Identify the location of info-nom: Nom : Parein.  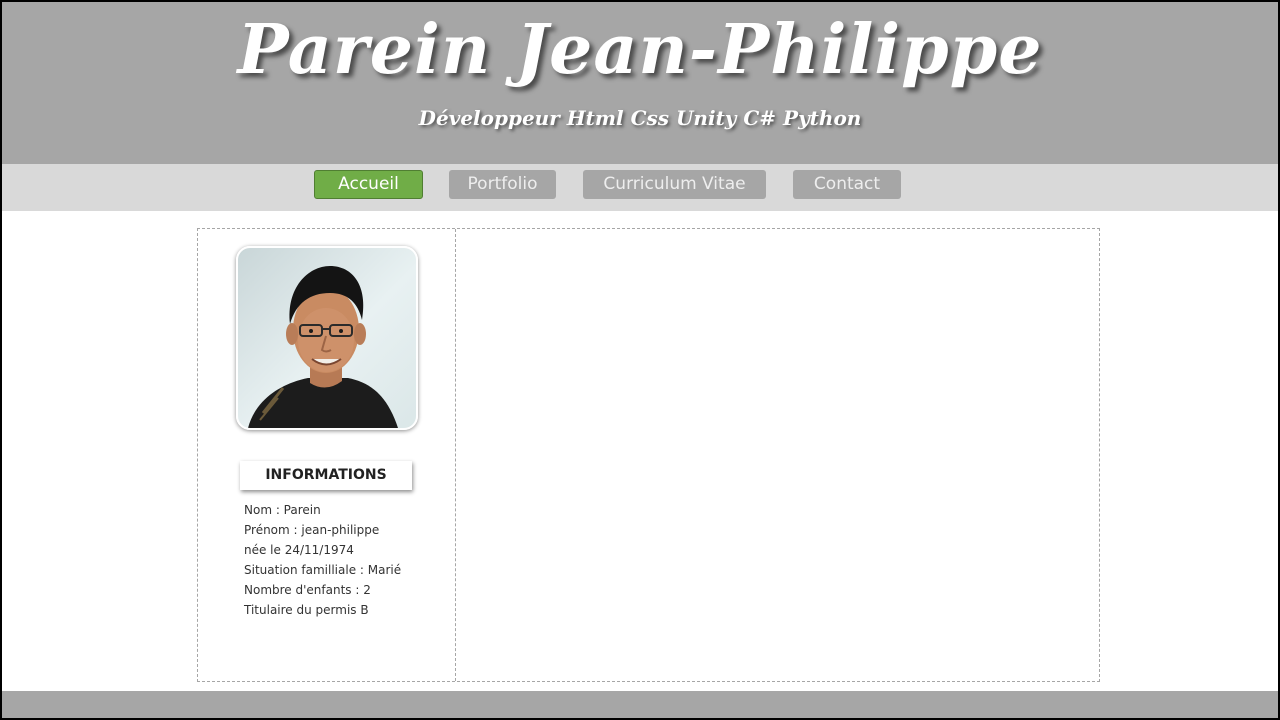
(282, 510).